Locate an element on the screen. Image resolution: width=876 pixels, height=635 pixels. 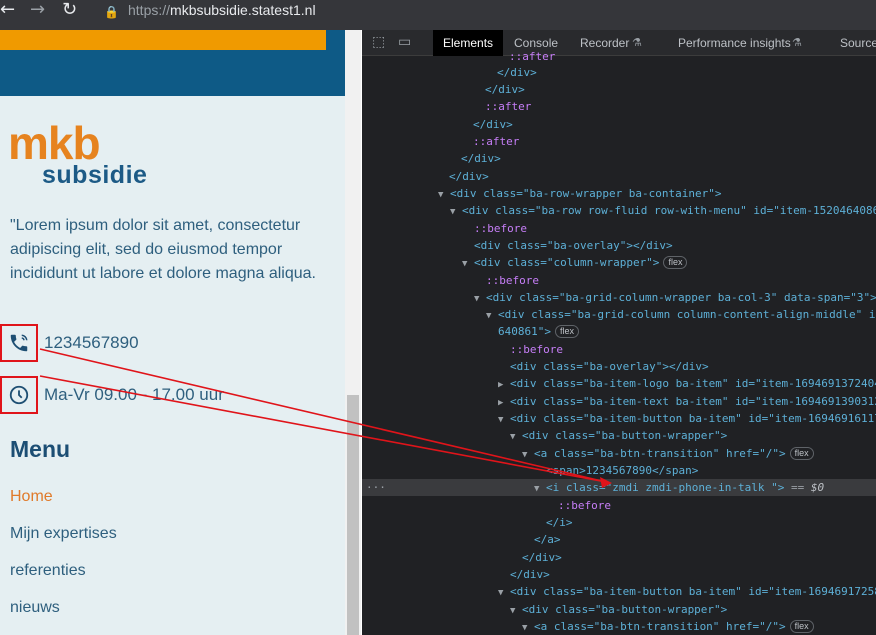
forward-arrow-icon: → is located at coordinates (37, 10).